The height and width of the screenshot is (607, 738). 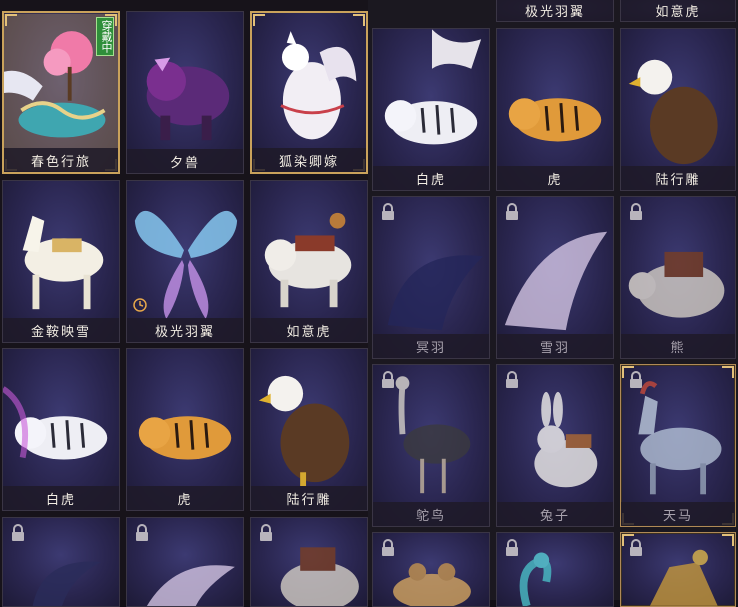 What do you see at coordinates (309, 92) in the screenshot?
I see `mount-card-2: 狐染卿嫁` at bounding box center [309, 92].